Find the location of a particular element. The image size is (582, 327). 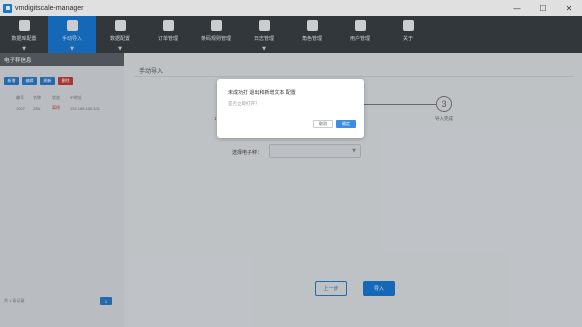

dialog-ok-button: 确定 is located at coordinates (346, 124).